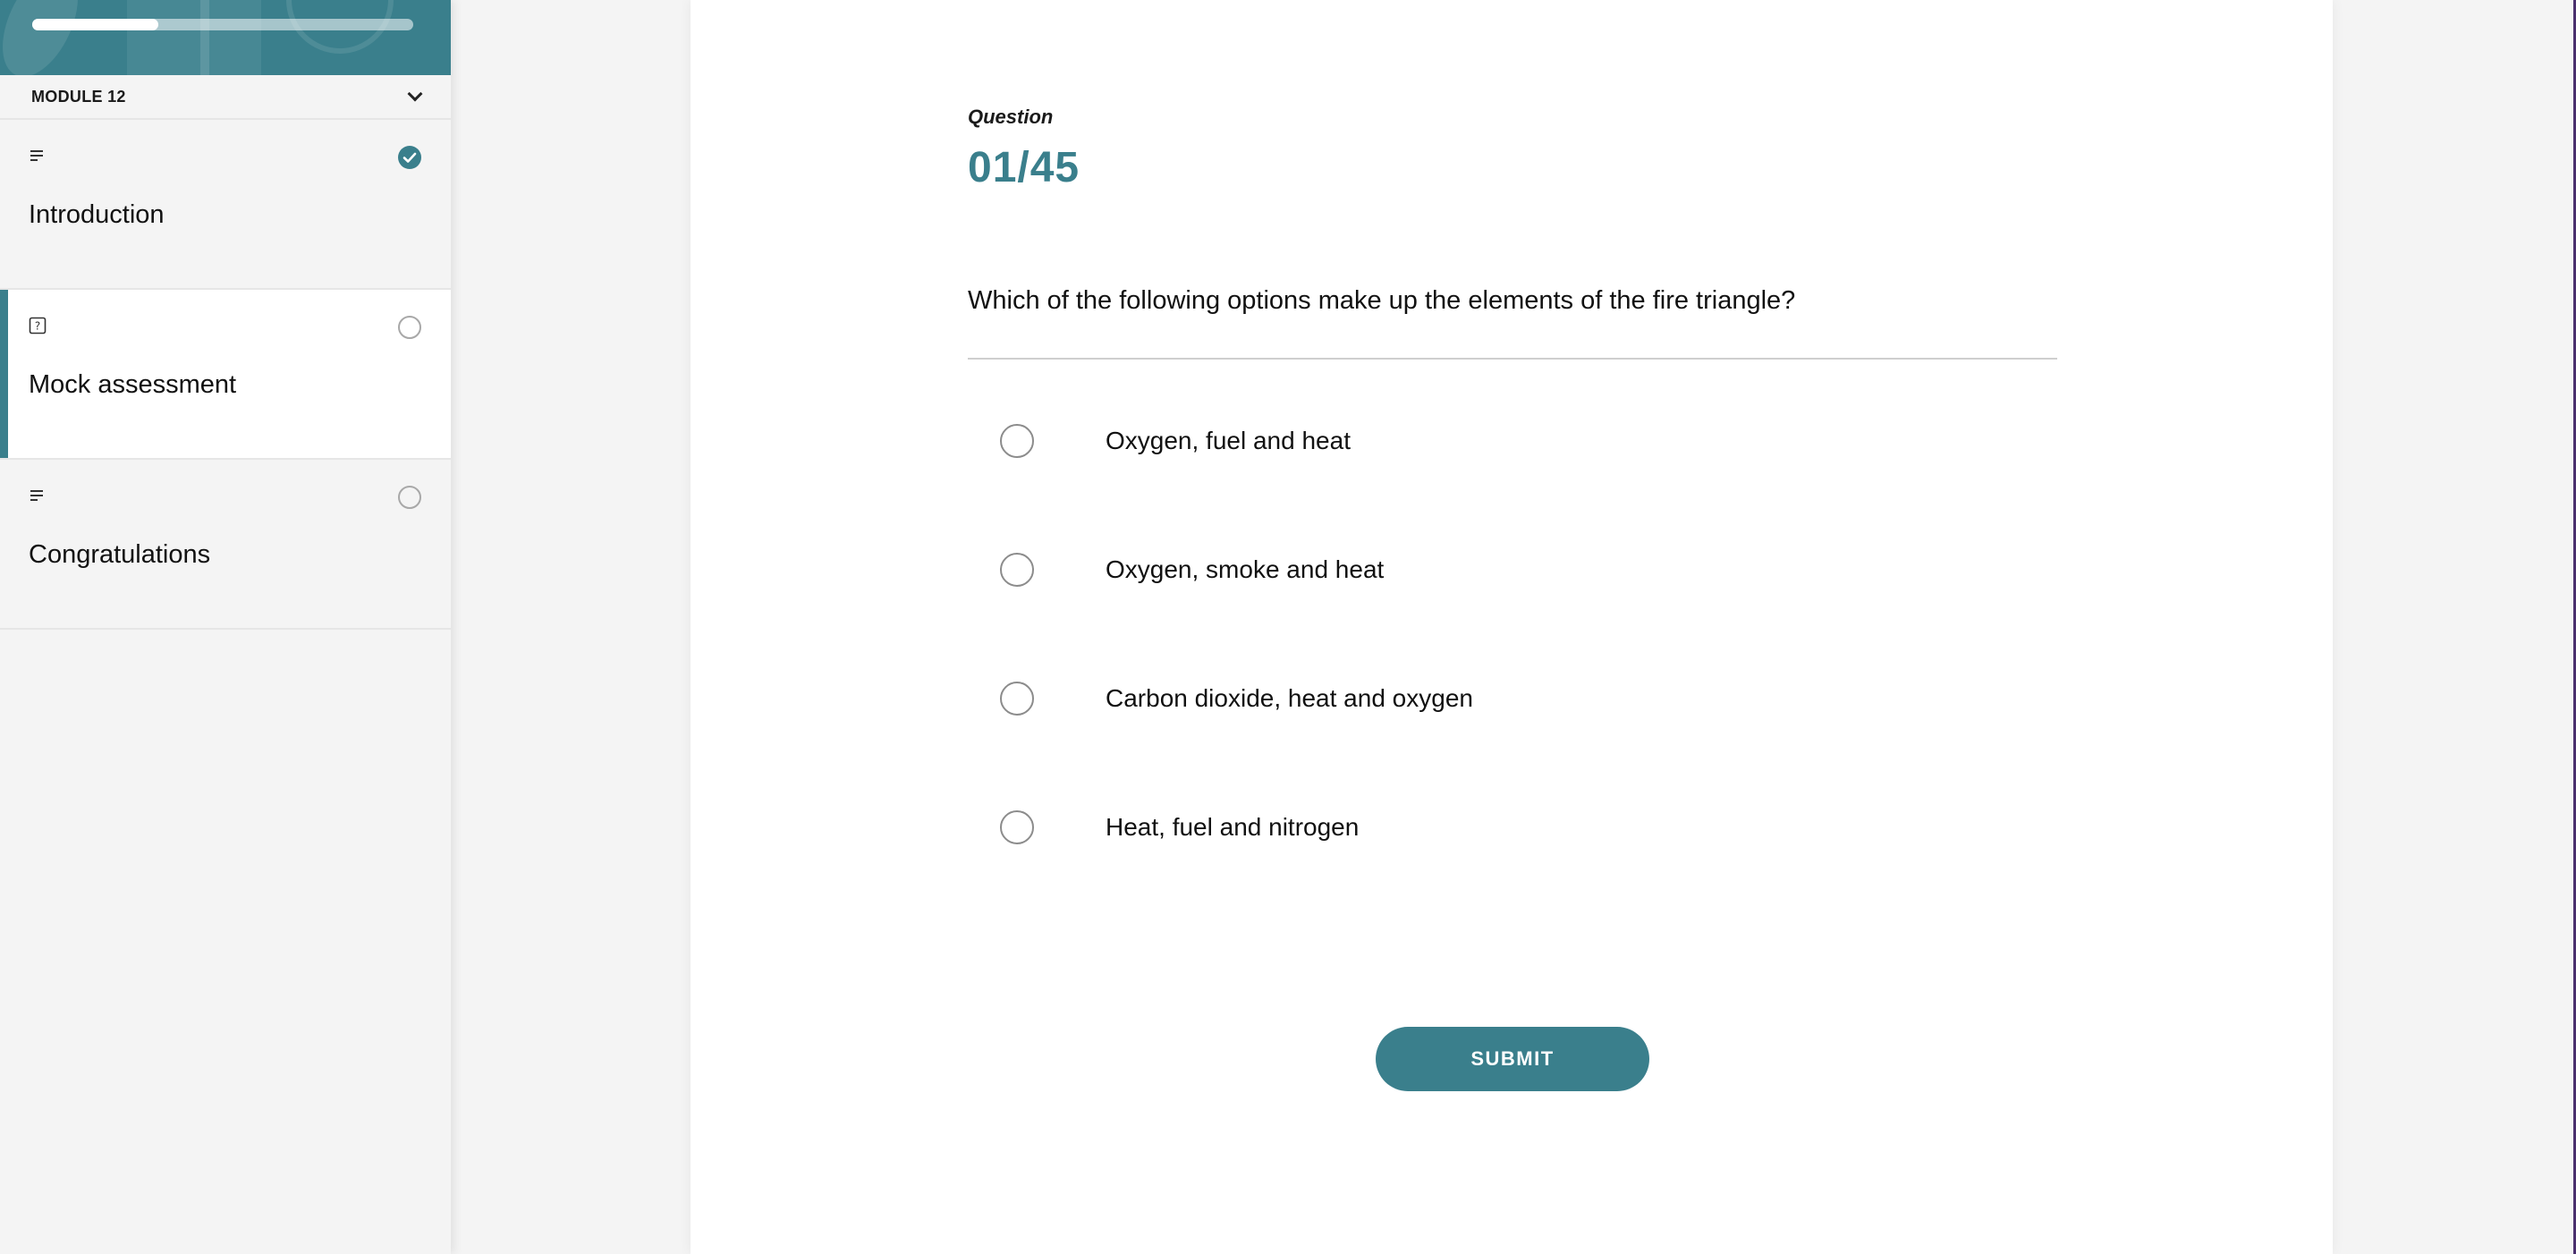  What do you see at coordinates (1512, 827) in the screenshot?
I see `answer-option: Heat, fuel and nitrogen` at bounding box center [1512, 827].